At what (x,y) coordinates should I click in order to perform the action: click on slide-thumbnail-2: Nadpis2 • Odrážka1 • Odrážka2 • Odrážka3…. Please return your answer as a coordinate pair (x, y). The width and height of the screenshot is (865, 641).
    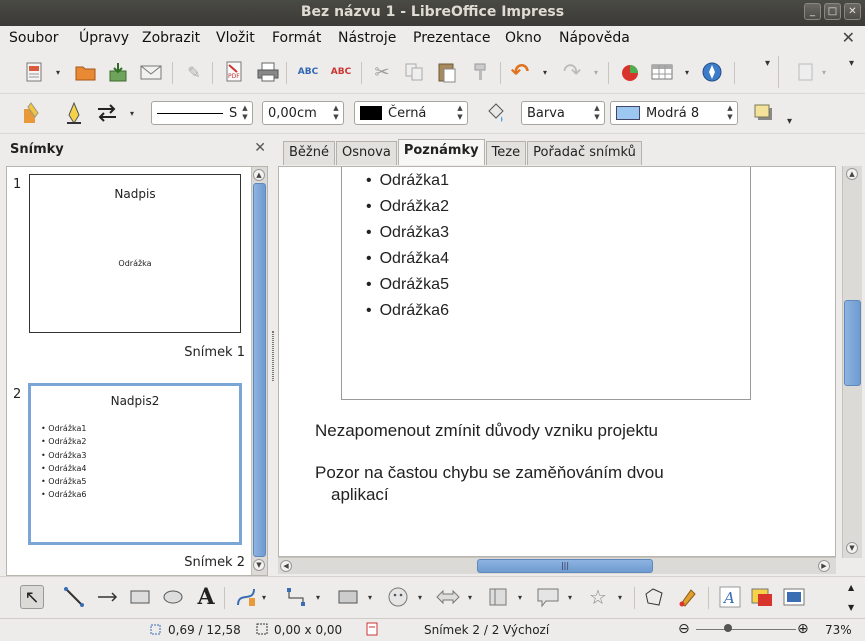
    Looking at the image, I should click on (135, 464).